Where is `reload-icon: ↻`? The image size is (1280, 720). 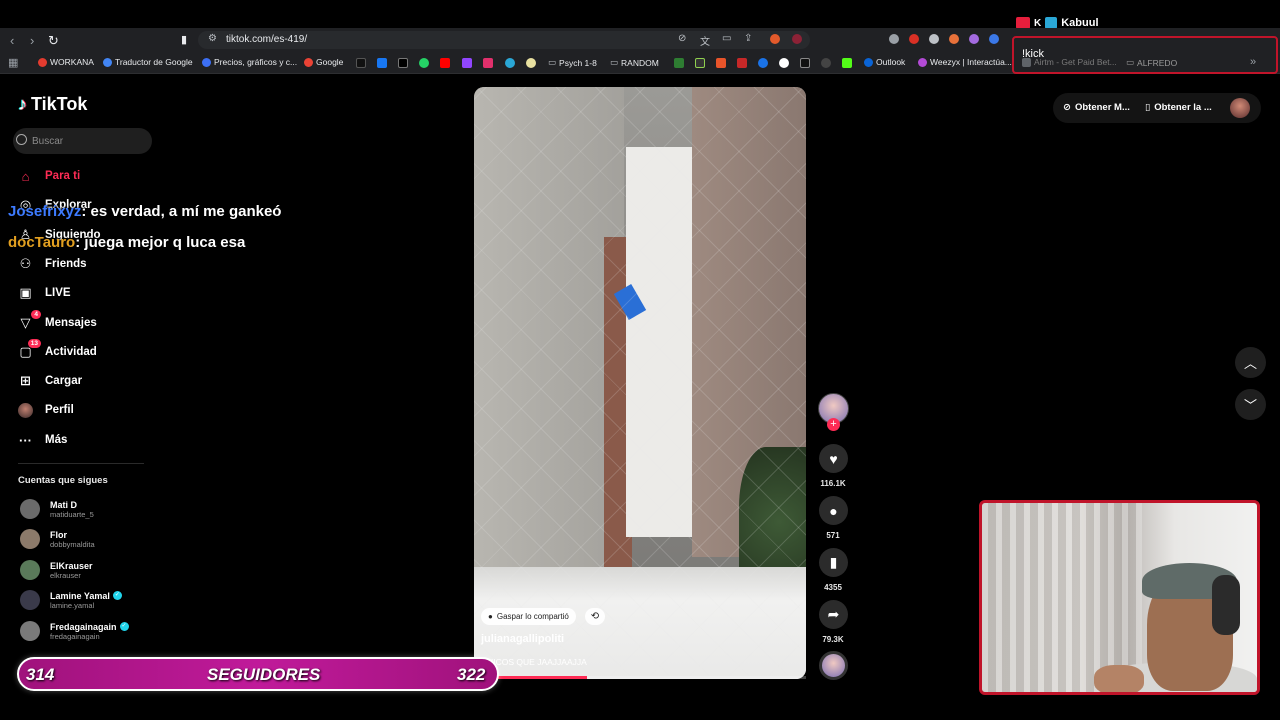 reload-icon: ↻ is located at coordinates (53, 41).